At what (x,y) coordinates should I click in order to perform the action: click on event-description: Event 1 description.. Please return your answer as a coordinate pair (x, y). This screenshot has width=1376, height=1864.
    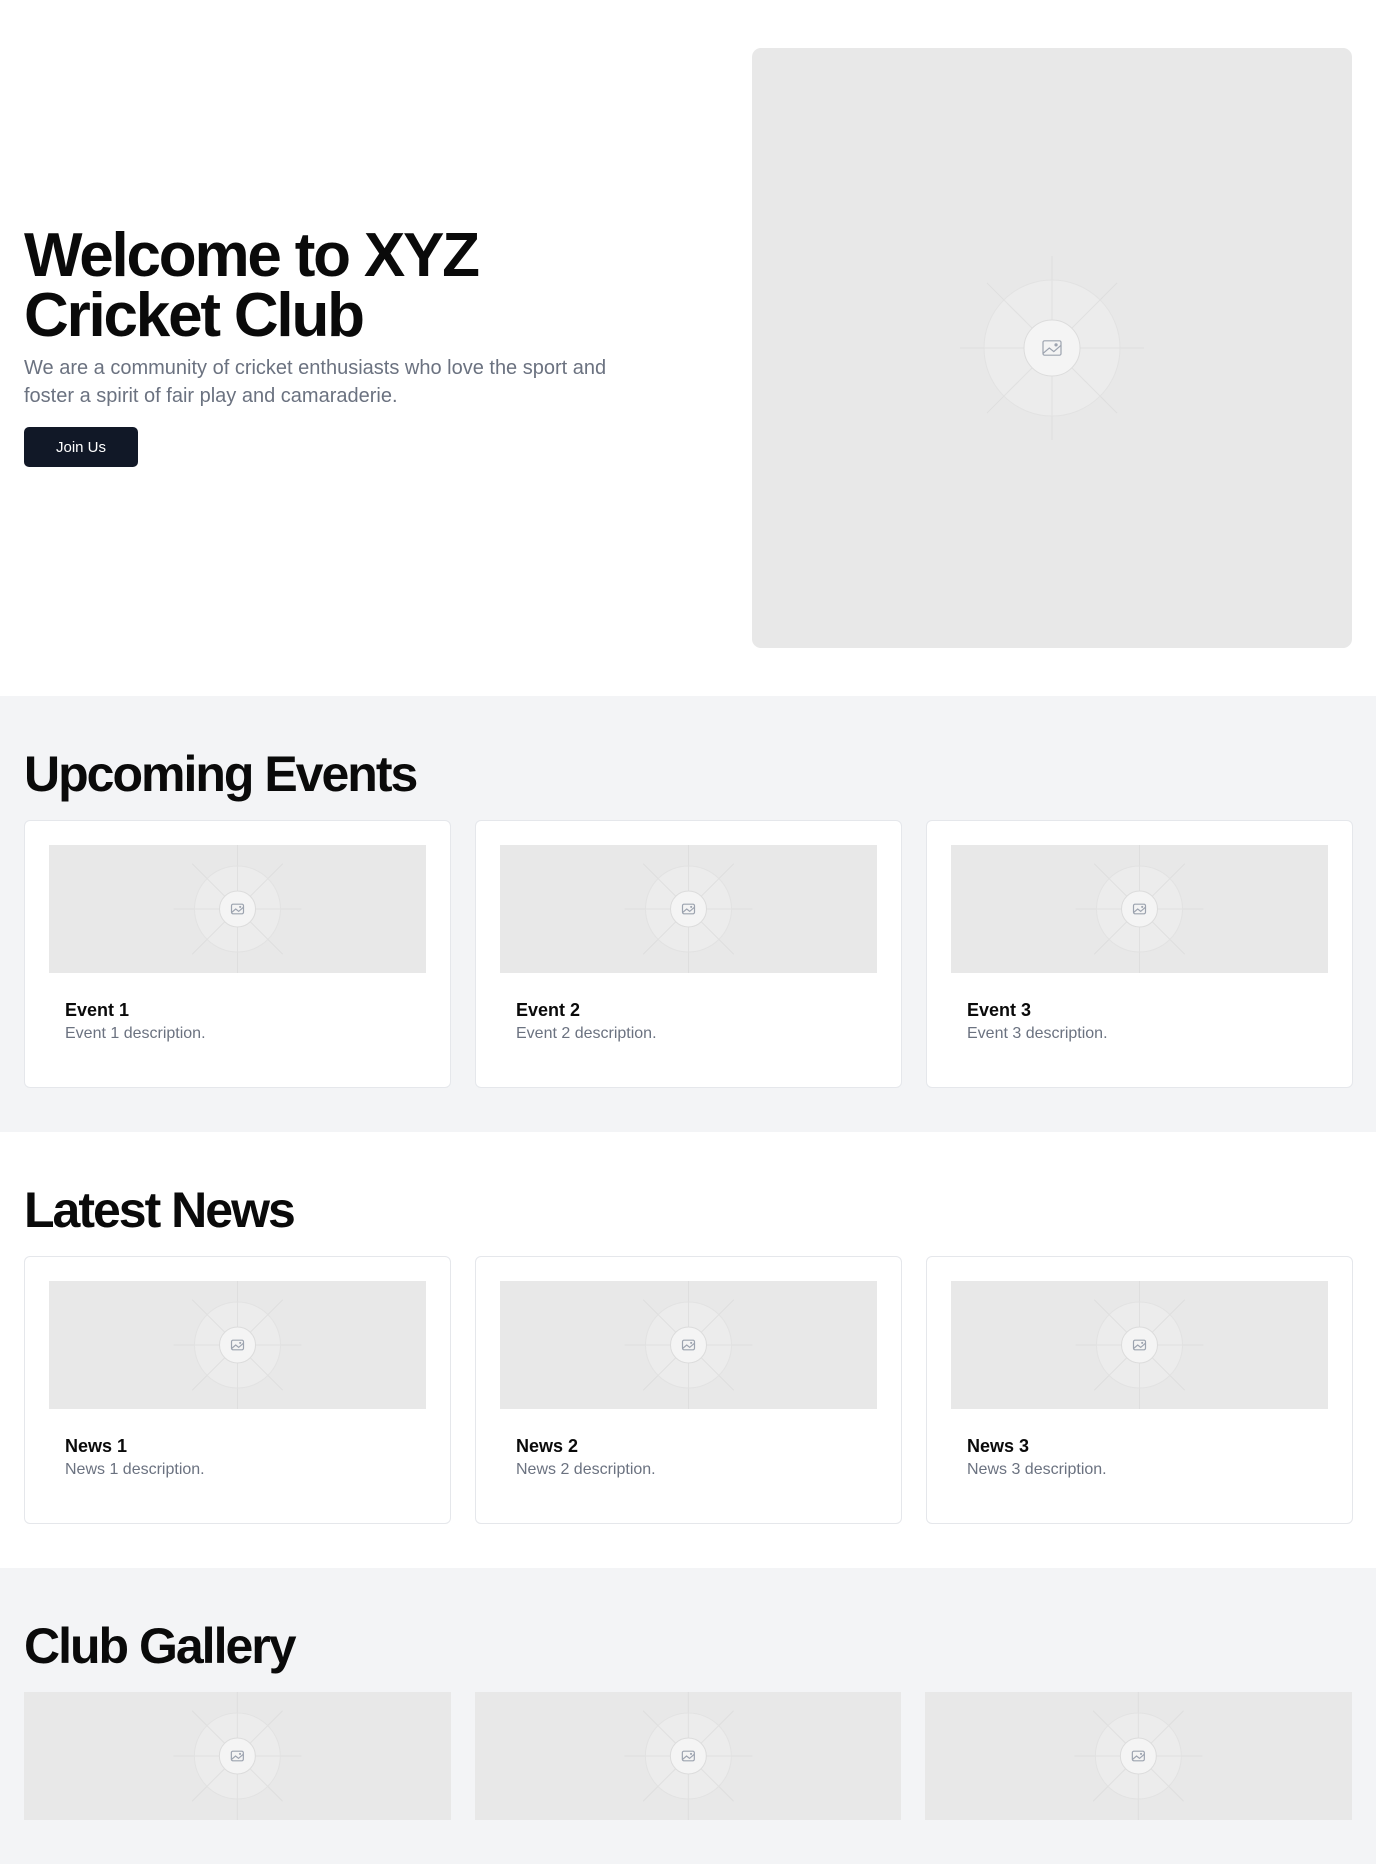
    Looking at the image, I should click on (135, 1033).